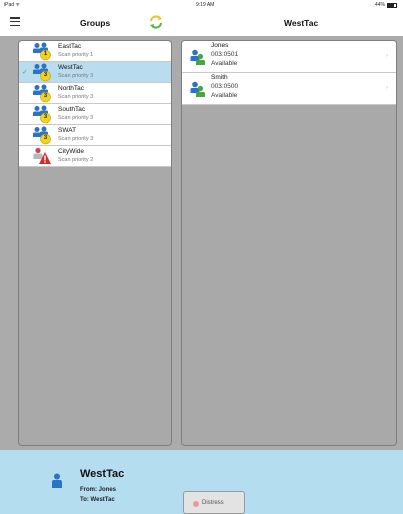 This screenshot has height=514, width=403. Describe the element at coordinates (386, 5) in the screenshot. I see `battery-indicator: 44%` at that location.